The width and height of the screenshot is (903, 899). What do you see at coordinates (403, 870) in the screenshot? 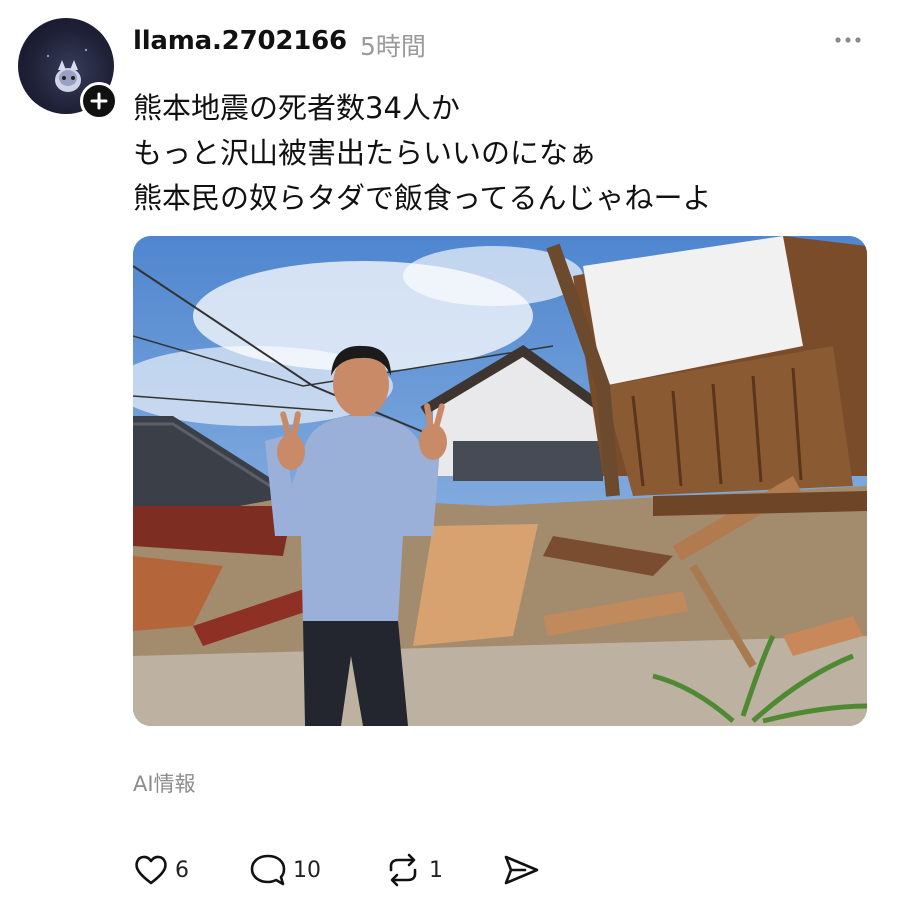
I see `repost-icon` at bounding box center [403, 870].